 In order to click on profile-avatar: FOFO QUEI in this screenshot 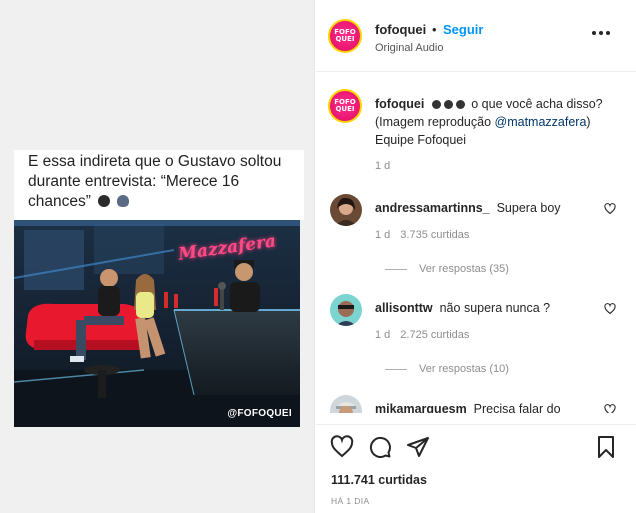, I will do `click(345, 36)`.